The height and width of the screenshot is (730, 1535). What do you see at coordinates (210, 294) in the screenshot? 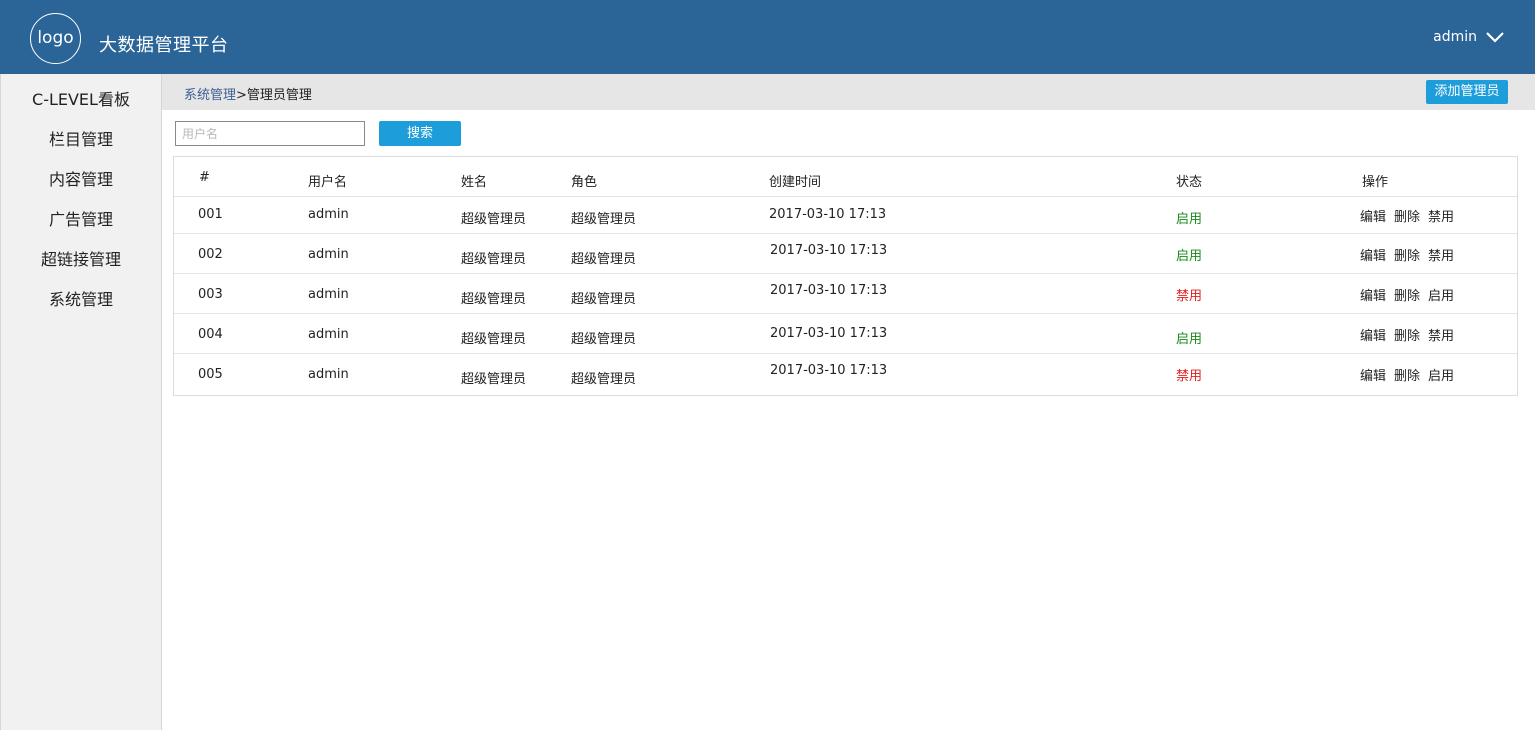
I see `cell-index: 003` at bounding box center [210, 294].